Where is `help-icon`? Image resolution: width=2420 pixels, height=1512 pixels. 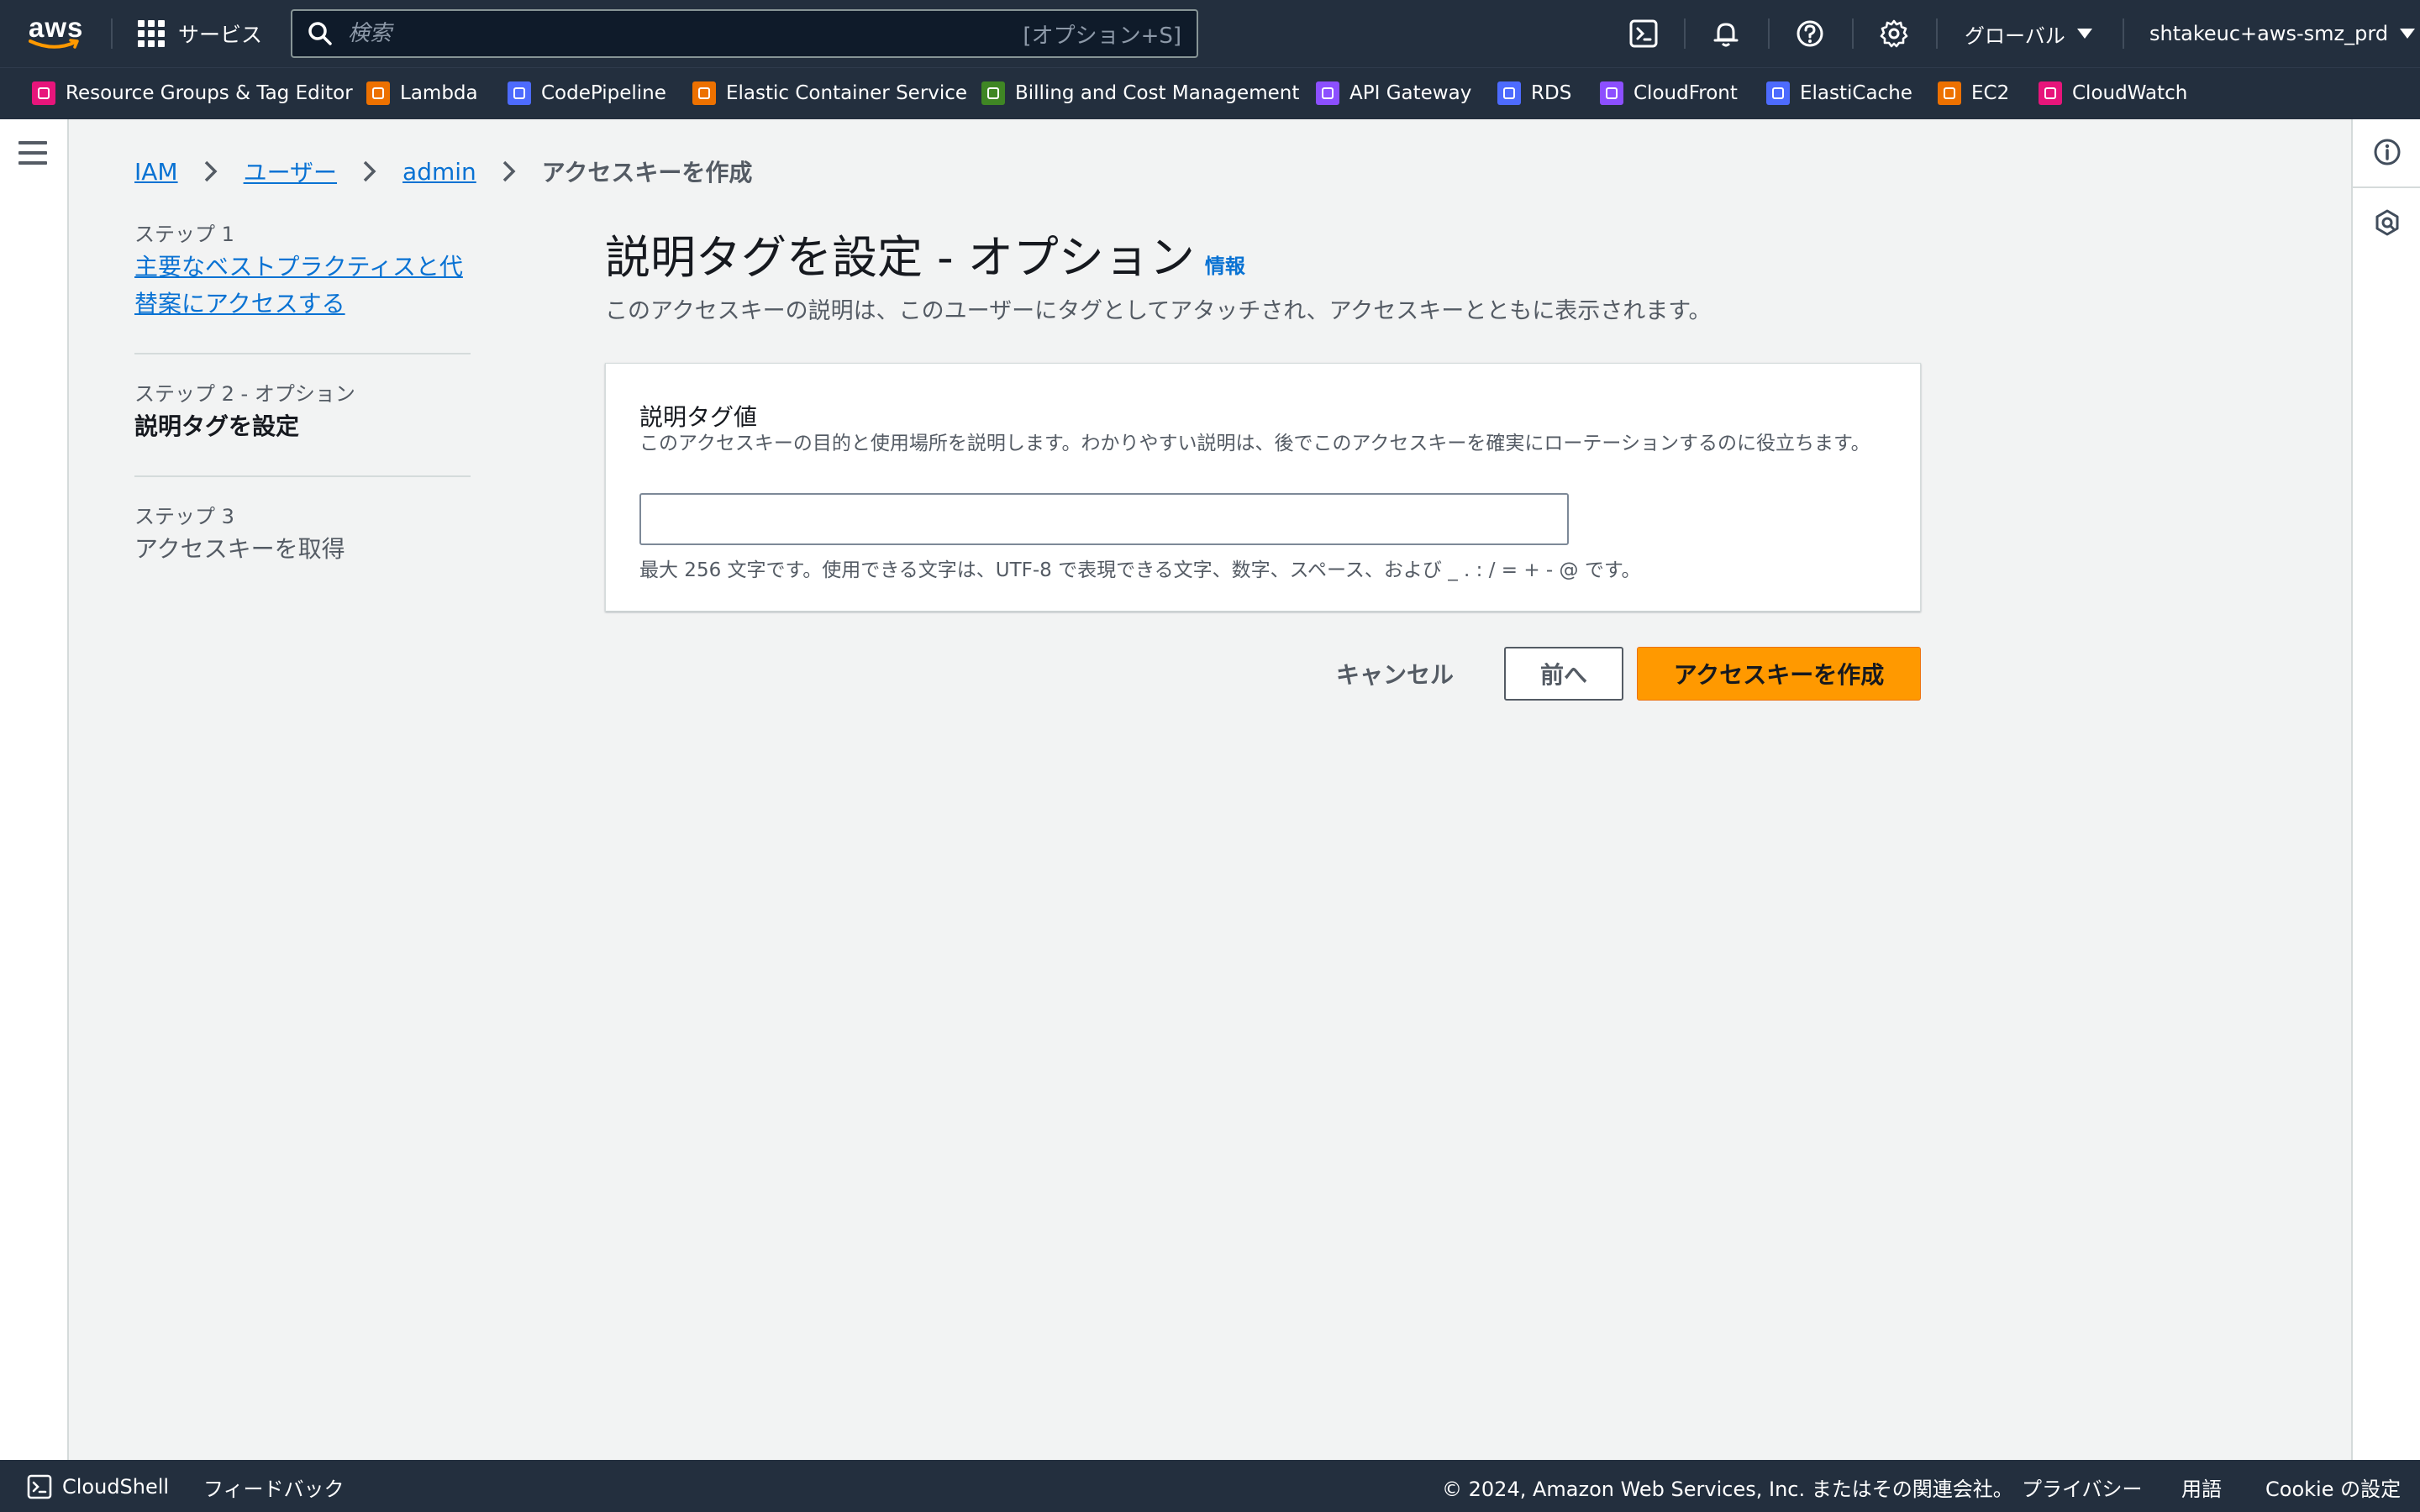
help-icon is located at coordinates (1810, 33).